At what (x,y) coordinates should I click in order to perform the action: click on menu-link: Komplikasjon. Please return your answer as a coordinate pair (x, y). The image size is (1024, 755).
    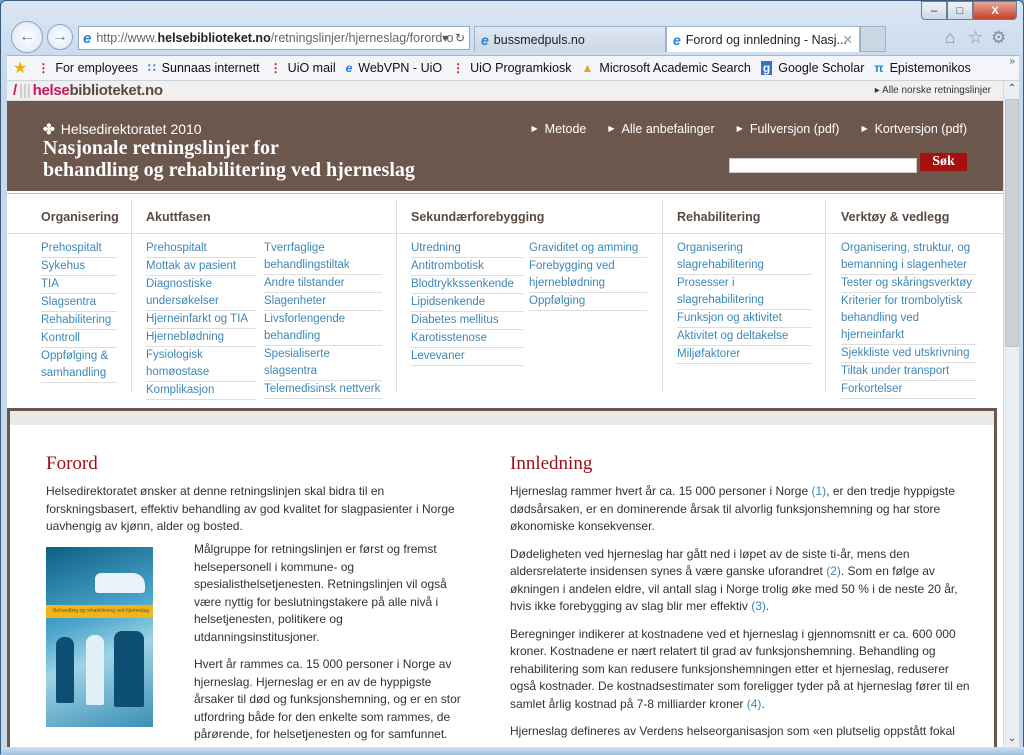
    Looking at the image, I should click on (201, 391).